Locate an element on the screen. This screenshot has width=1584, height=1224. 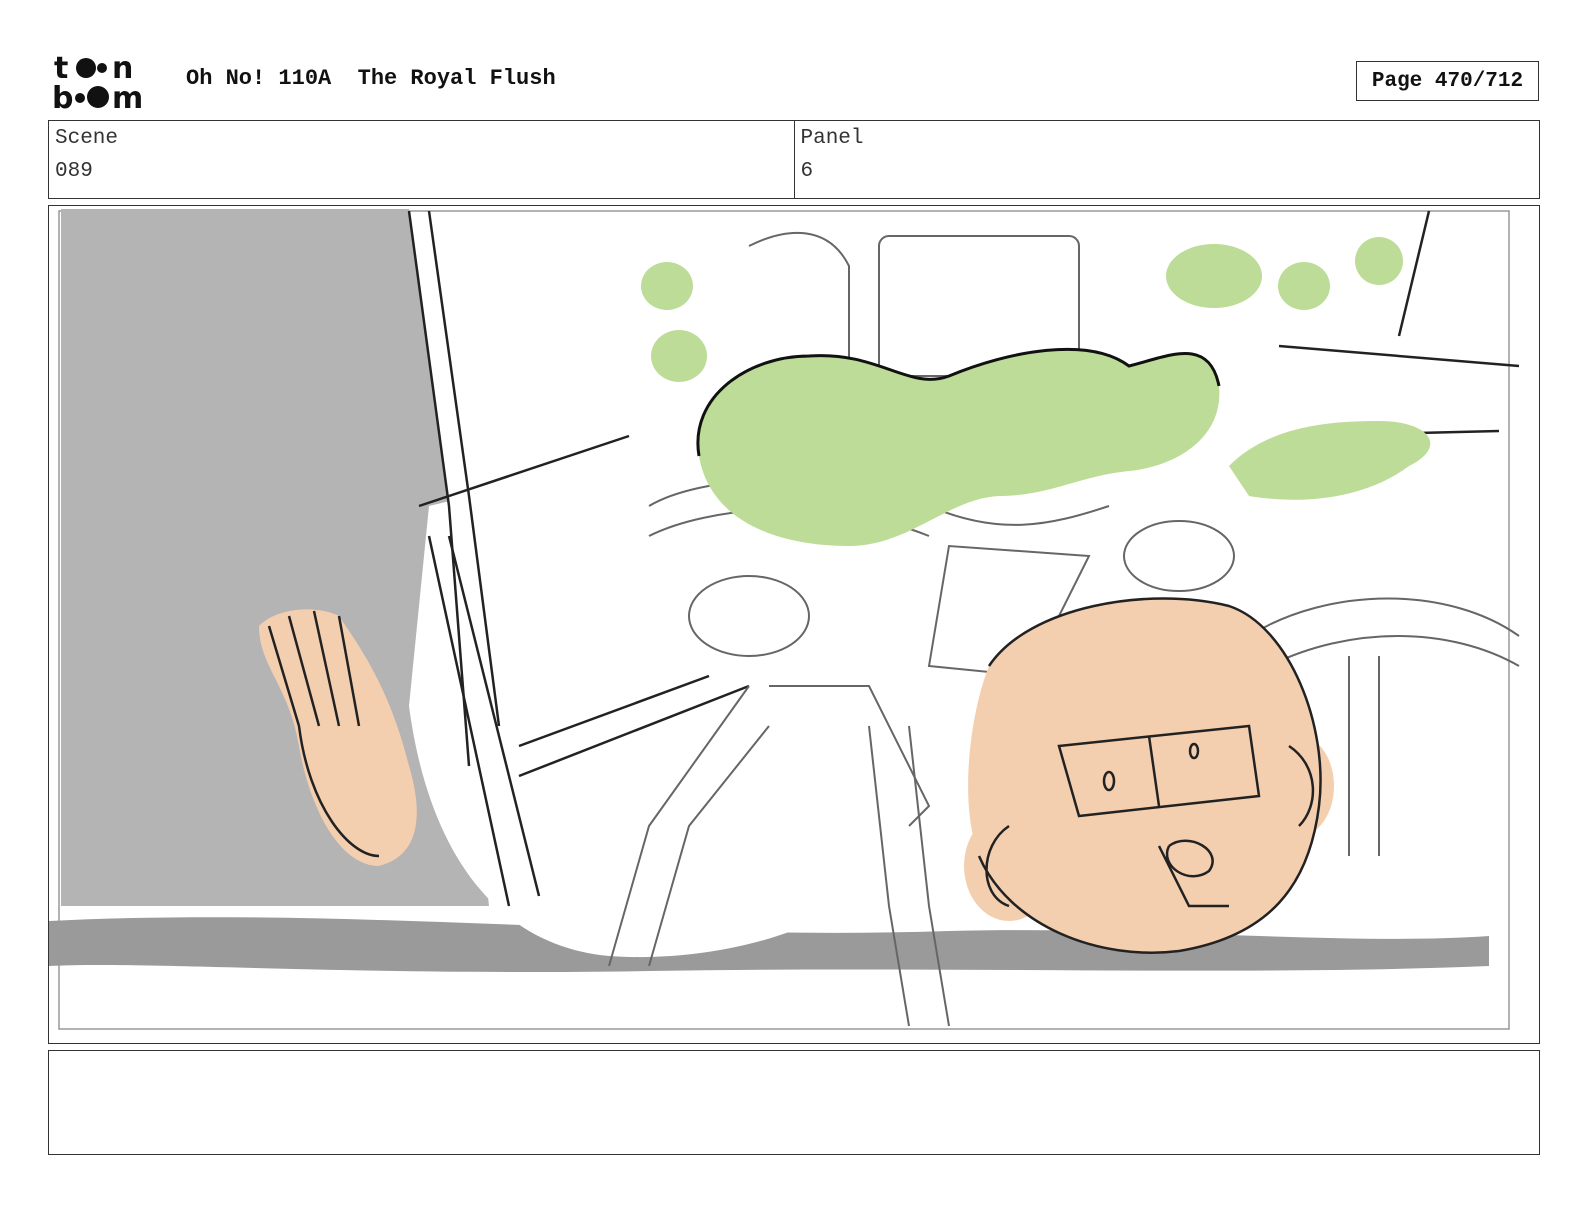
document-title: Oh No! 110A The Royal Flush is located at coordinates (371, 78).